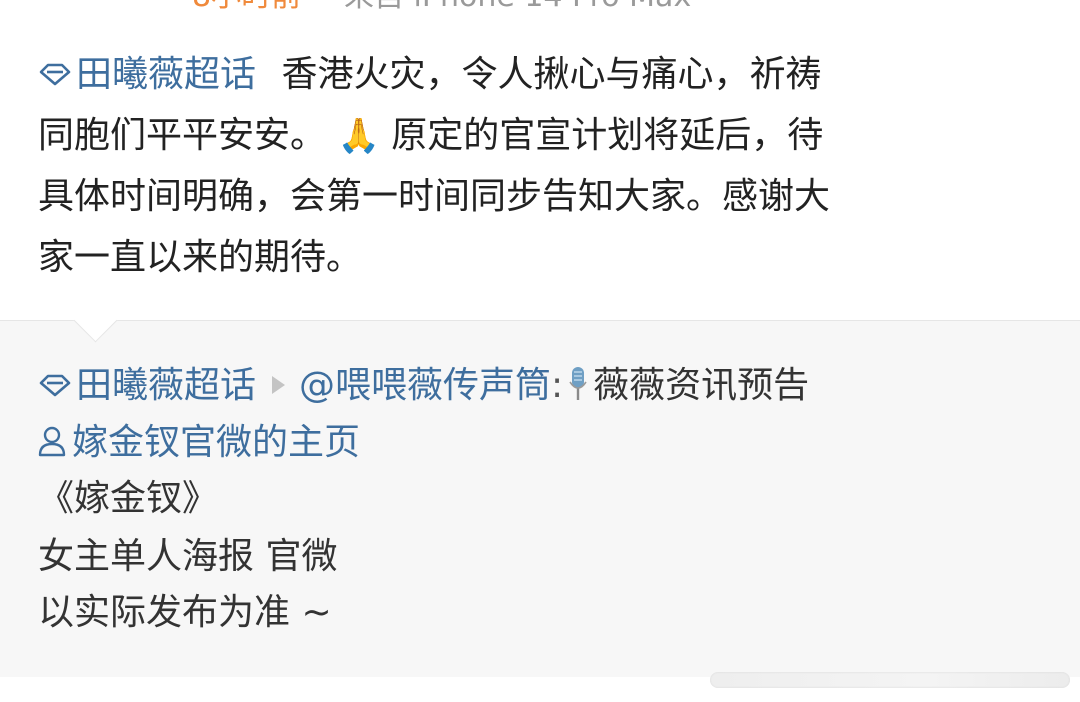 This screenshot has height=702, width=1080. Describe the element at coordinates (182, 135) in the screenshot. I see `post-text-line2a: 同胞们平平安安。` at that location.